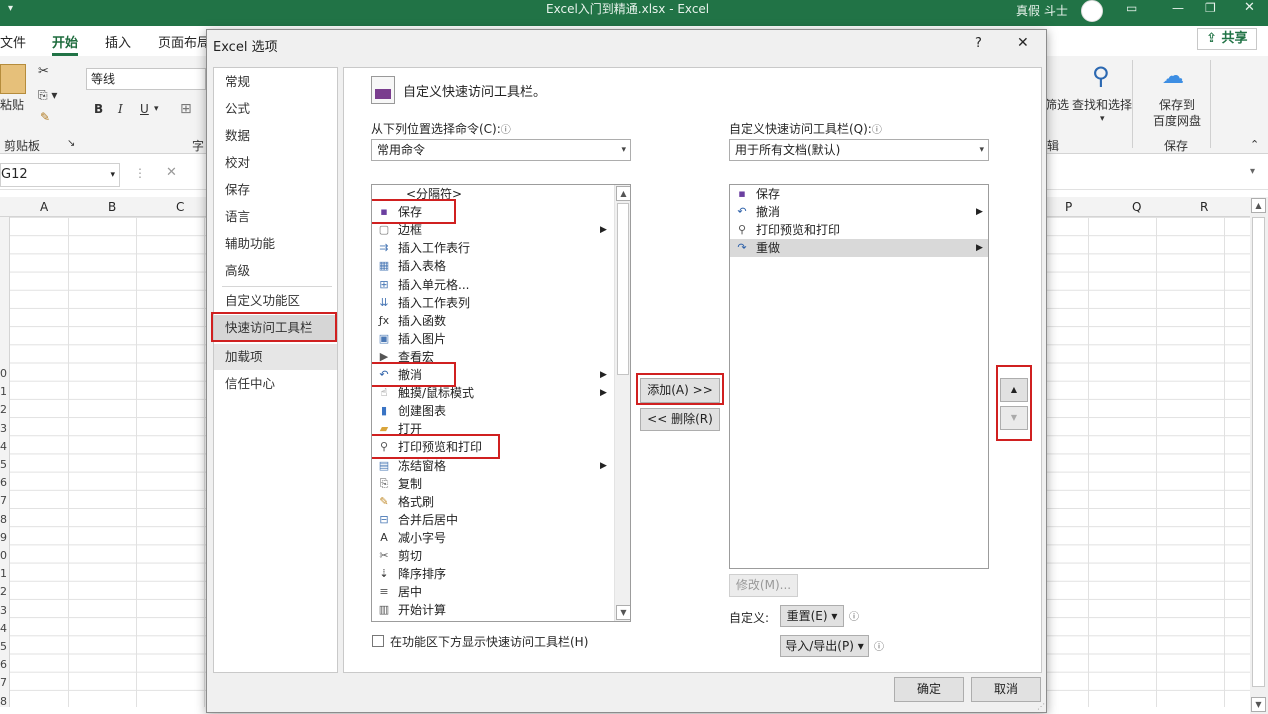 The image size is (1268, 714). Describe the element at coordinates (489, 641) in the screenshot. I see `show-below-ribbon-label: 在功能区下方显示快速访问工具栏(H)` at that location.